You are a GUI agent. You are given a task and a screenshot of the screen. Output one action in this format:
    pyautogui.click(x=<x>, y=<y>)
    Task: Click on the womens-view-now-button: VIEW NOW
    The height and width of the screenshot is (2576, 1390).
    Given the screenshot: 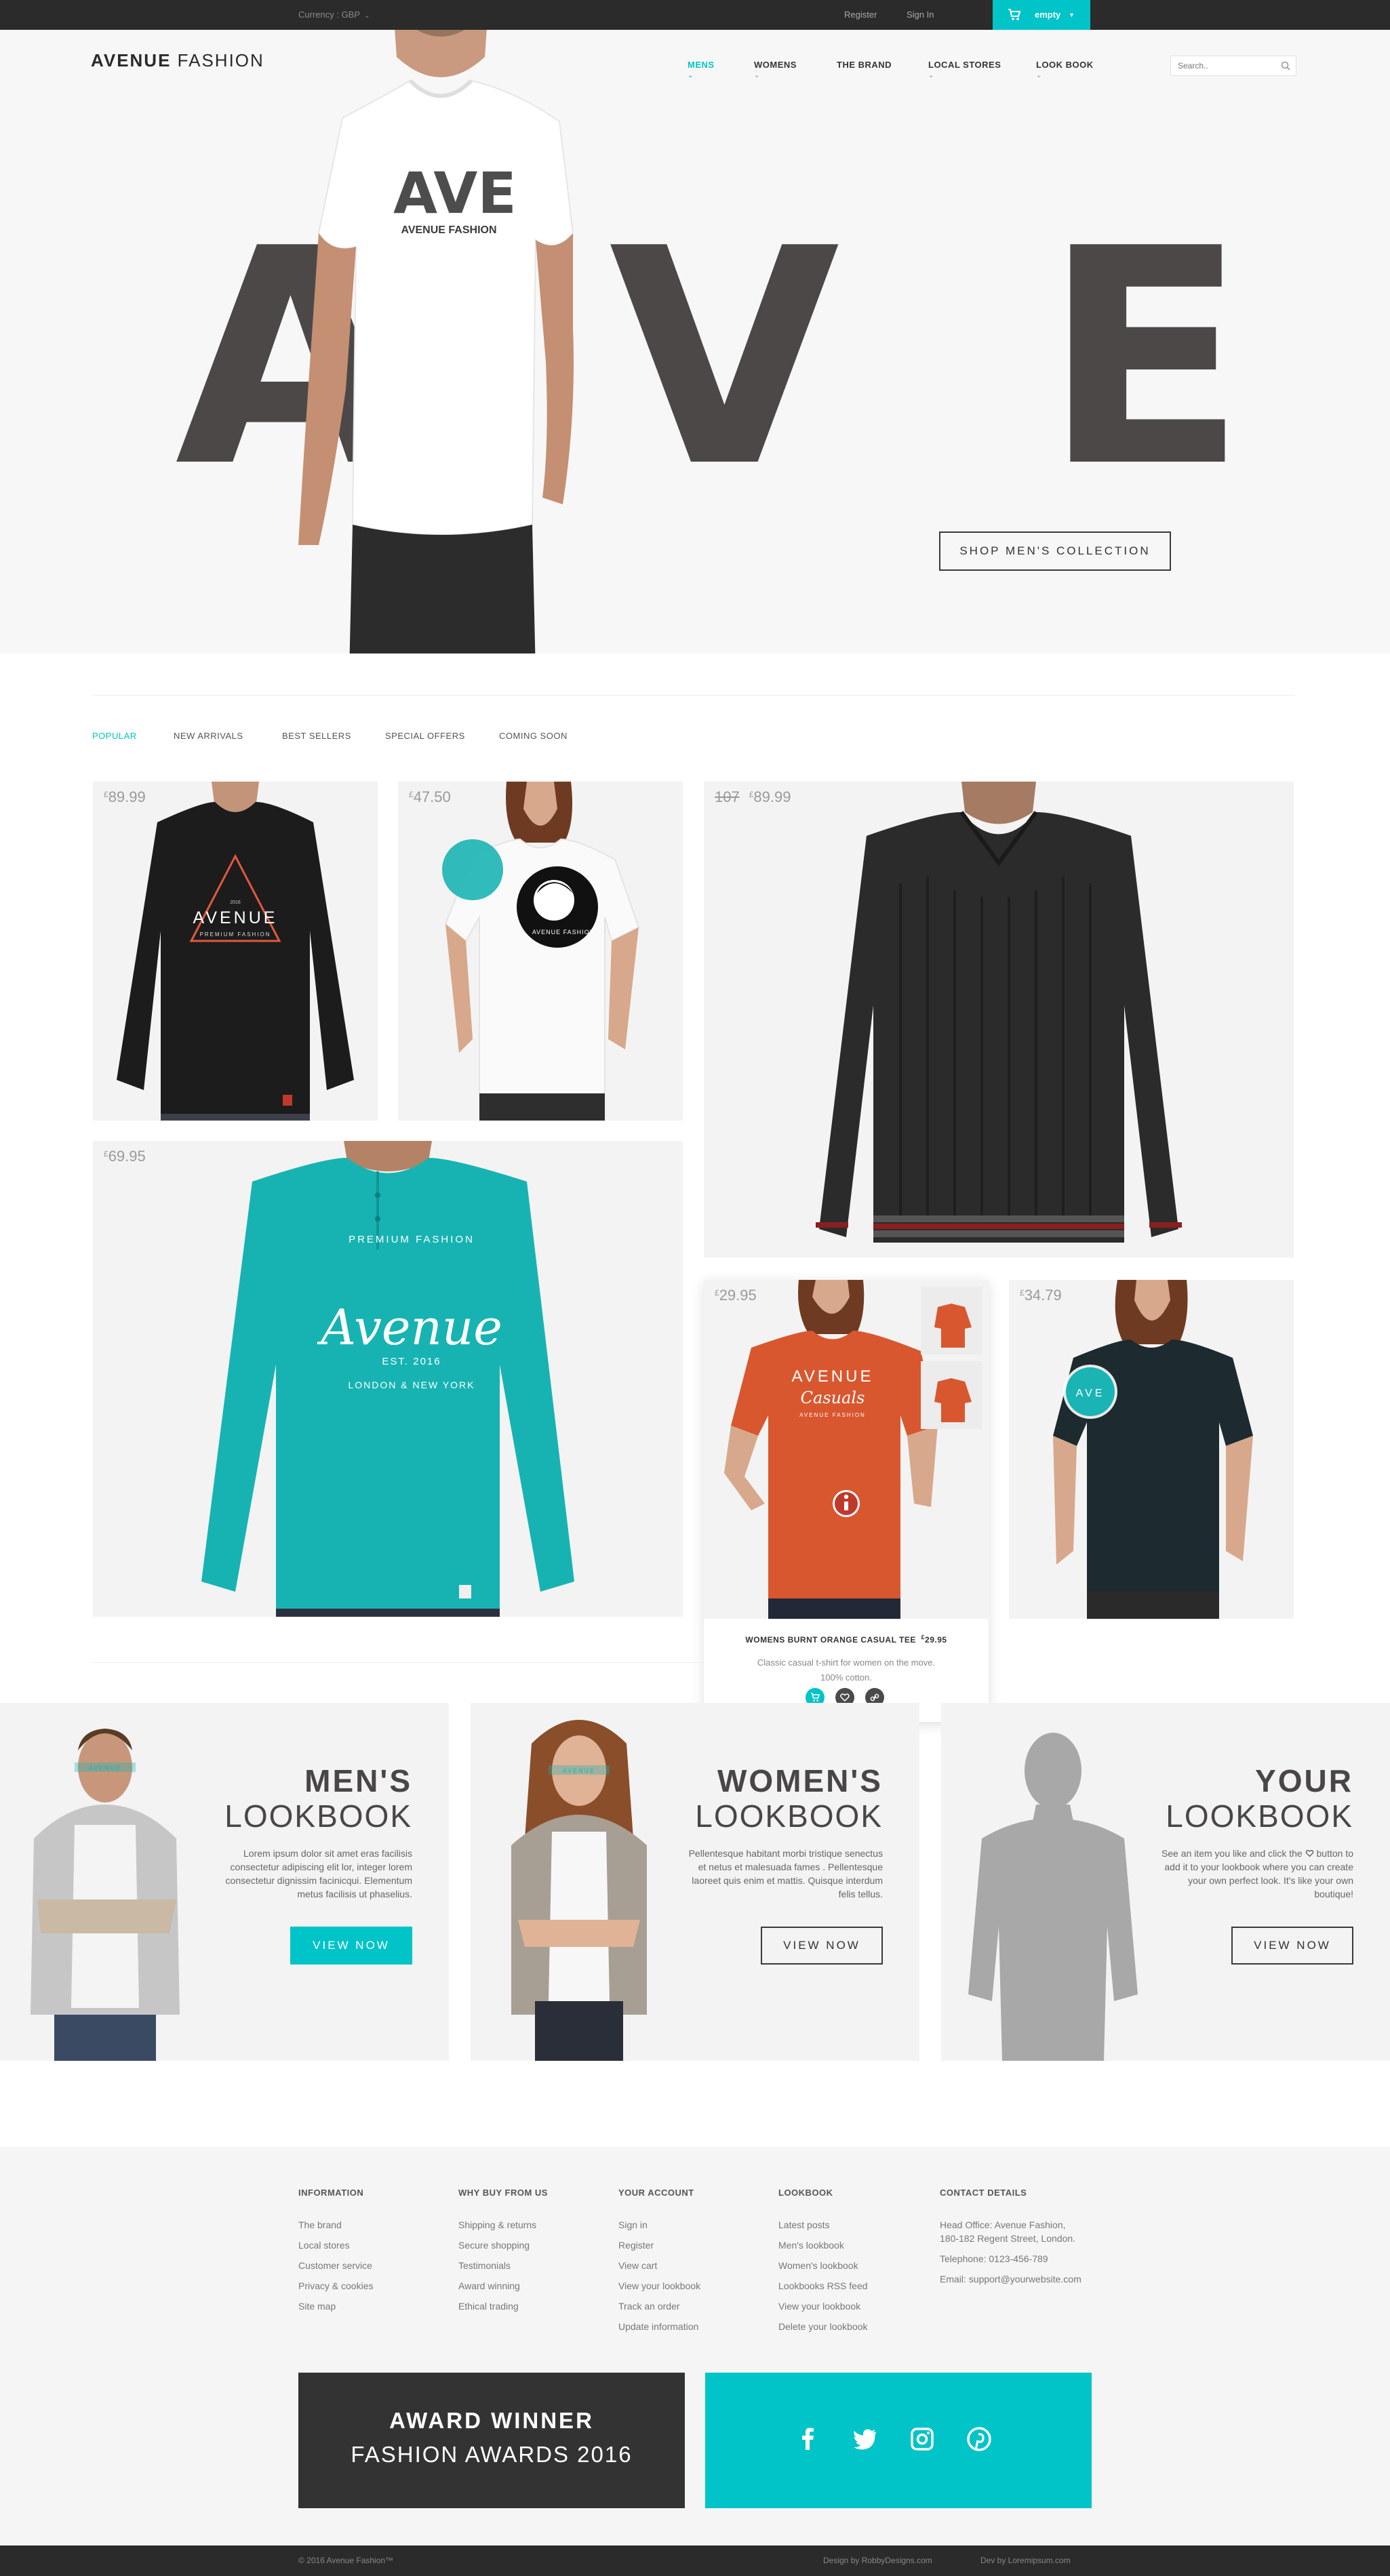 What is the action you would take?
    pyautogui.click(x=822, y=1946)
    